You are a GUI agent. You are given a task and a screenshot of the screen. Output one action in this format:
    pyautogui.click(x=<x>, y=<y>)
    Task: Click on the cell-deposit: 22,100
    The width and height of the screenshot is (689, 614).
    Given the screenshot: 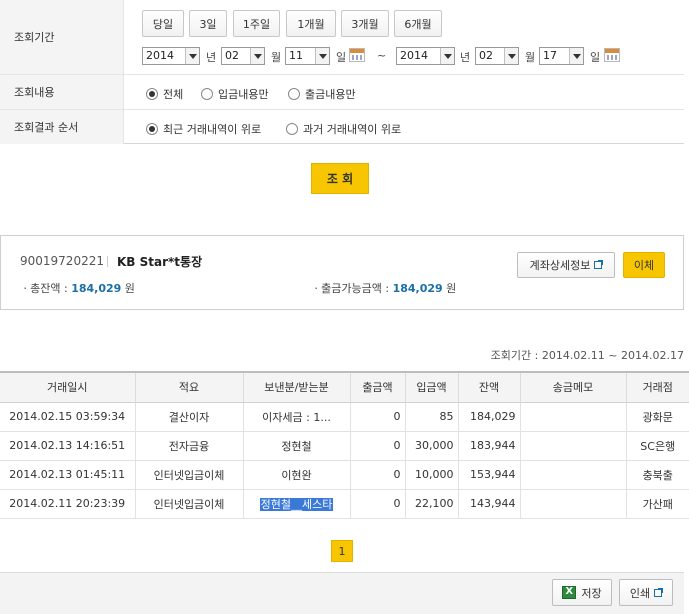 What is the action you would take?
    pyautogui.click(x=432, y=504)
    